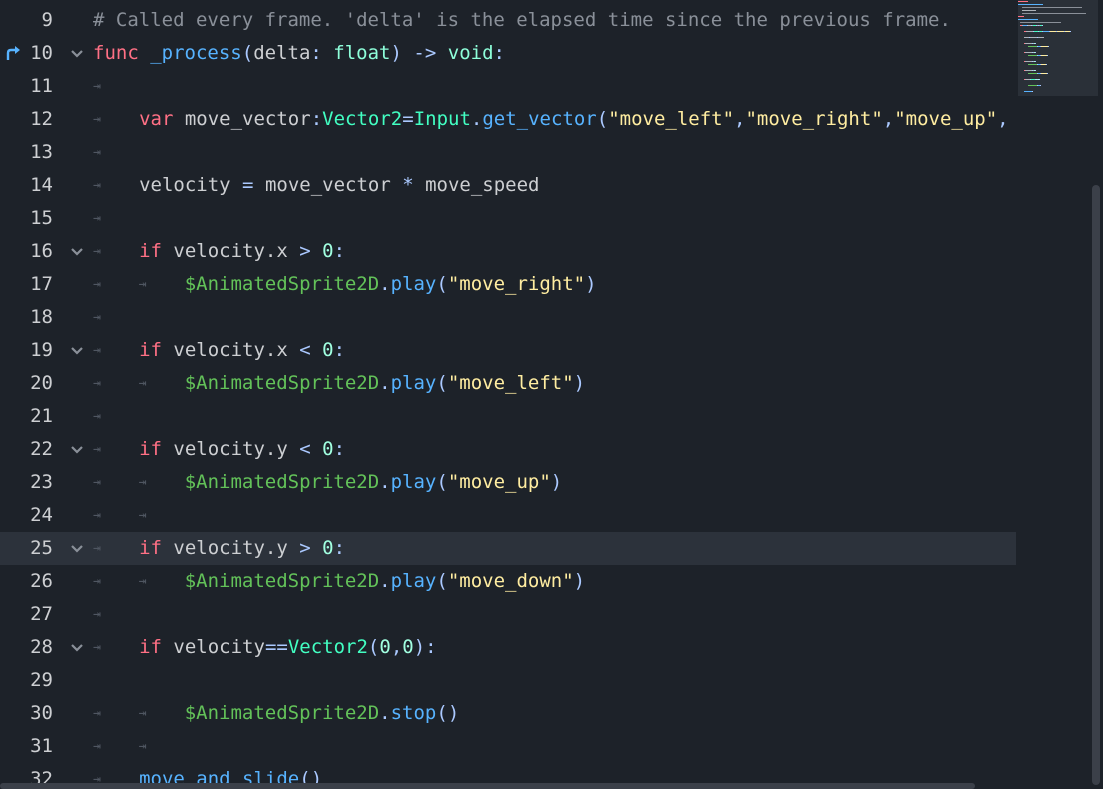  Describe the element at coordinates (470, 53) in the screenshot. I see `code-token: void` at that location.